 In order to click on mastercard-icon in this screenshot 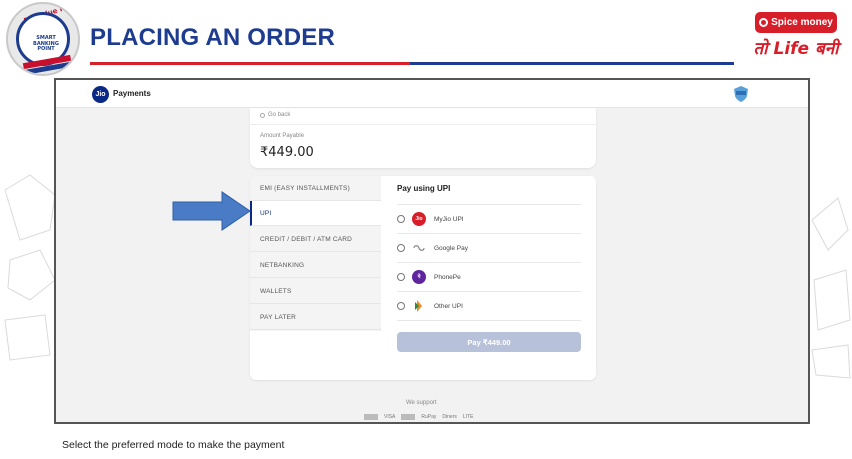, I will do `click(371, 417)`.